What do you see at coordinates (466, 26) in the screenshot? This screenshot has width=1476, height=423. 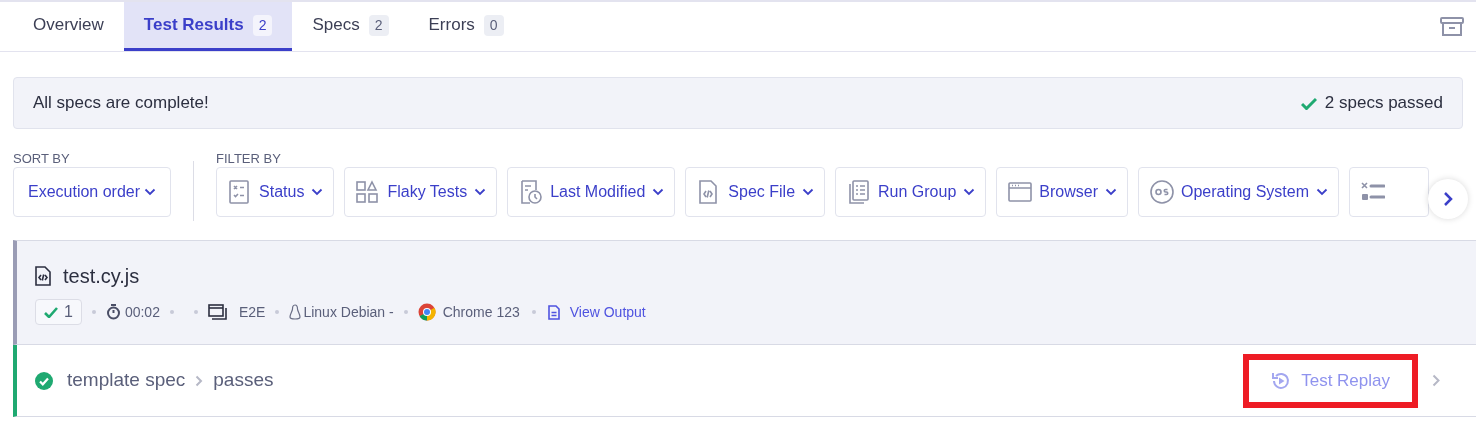 I see `tab: Errors 0` at bounding box center [466, 26].